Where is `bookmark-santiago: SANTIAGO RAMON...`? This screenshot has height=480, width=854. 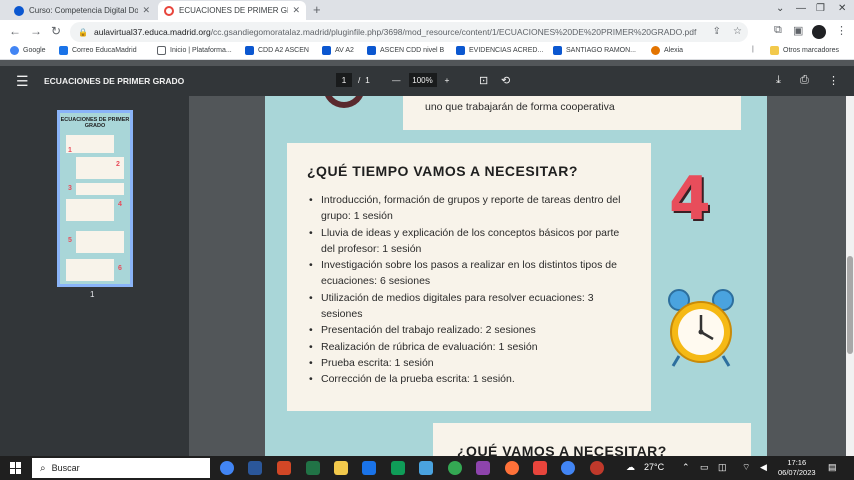 bookmark-santiago: SANTIAGO RAMON... is located at coordinates (594, 50).